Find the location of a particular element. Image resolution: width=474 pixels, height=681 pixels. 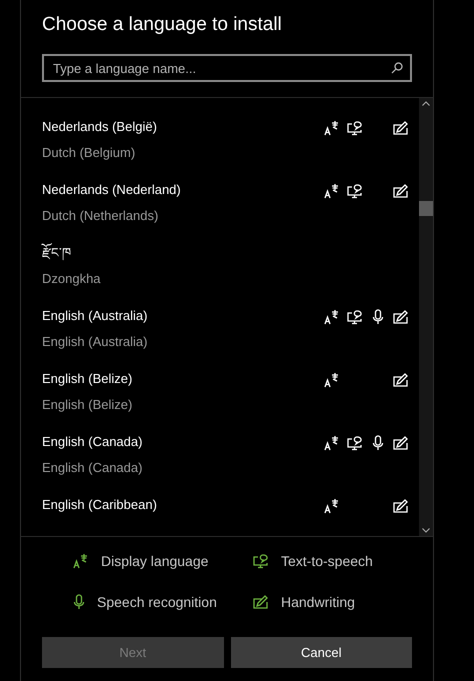

language-english-name: English (Canada) is located at coordinates (93, 468).